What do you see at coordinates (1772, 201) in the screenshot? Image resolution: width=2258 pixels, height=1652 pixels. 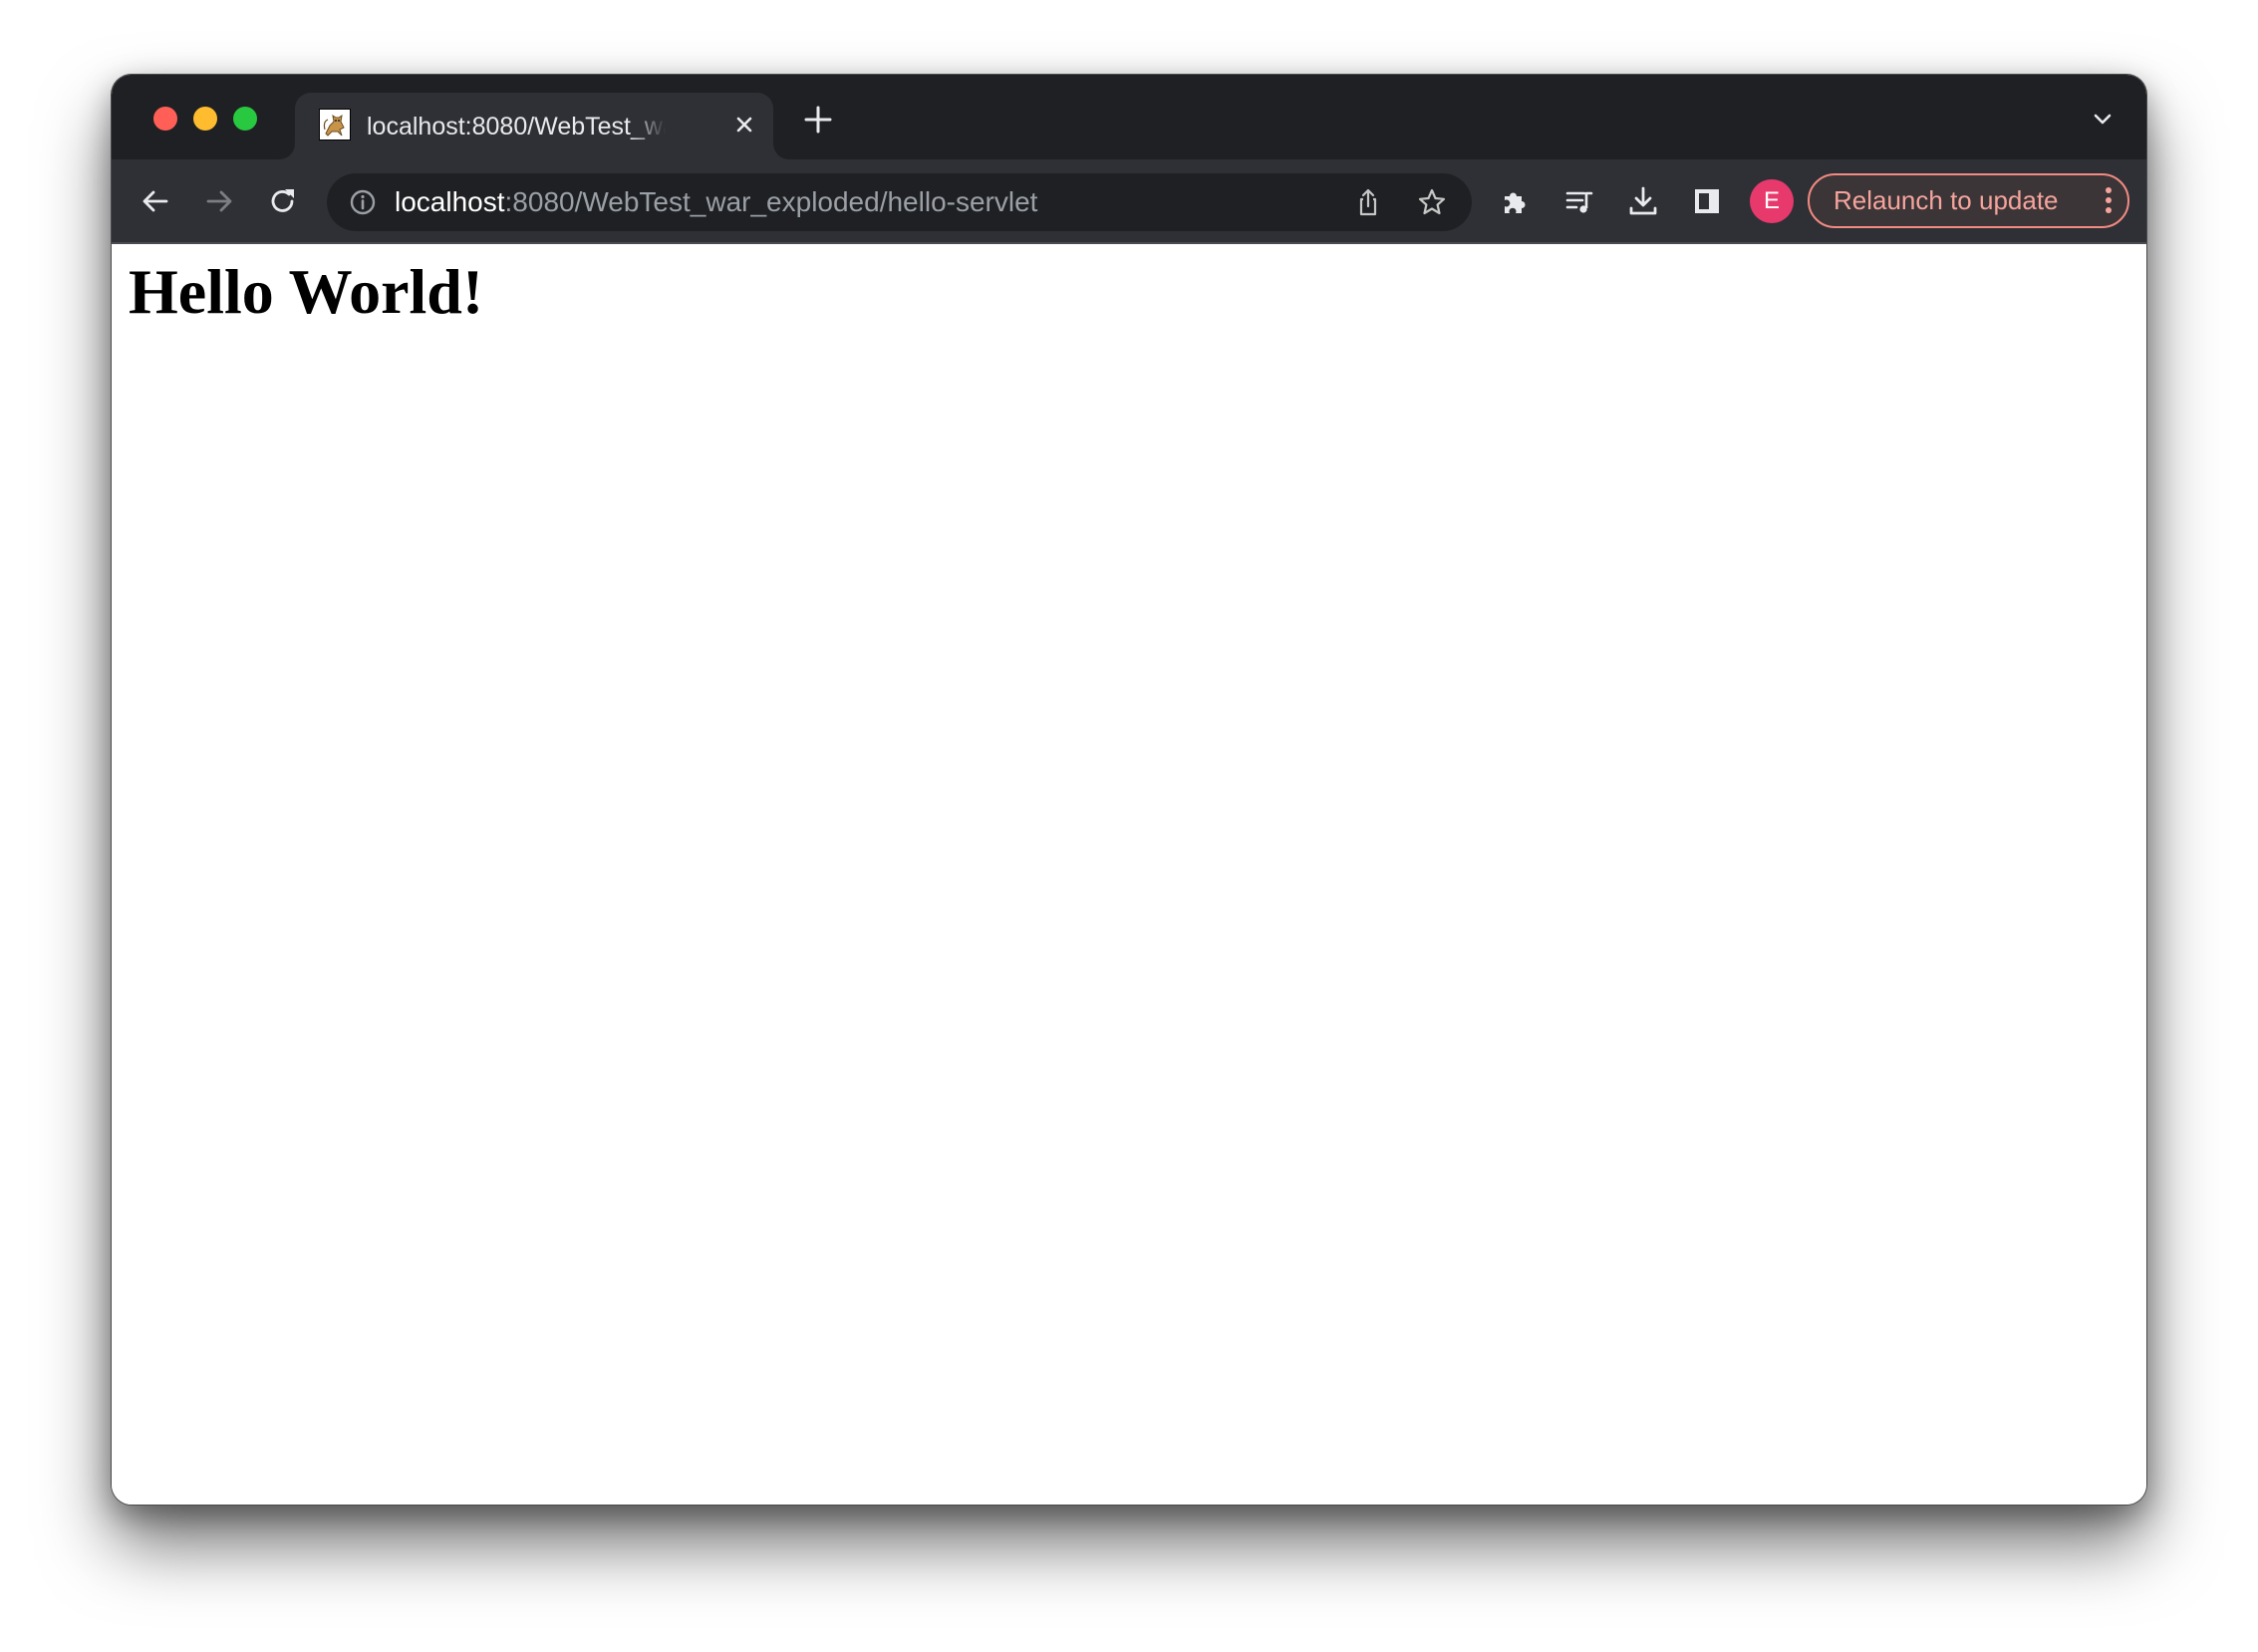 I see `profile-avatar: E` at bounding box center [1772, 201].